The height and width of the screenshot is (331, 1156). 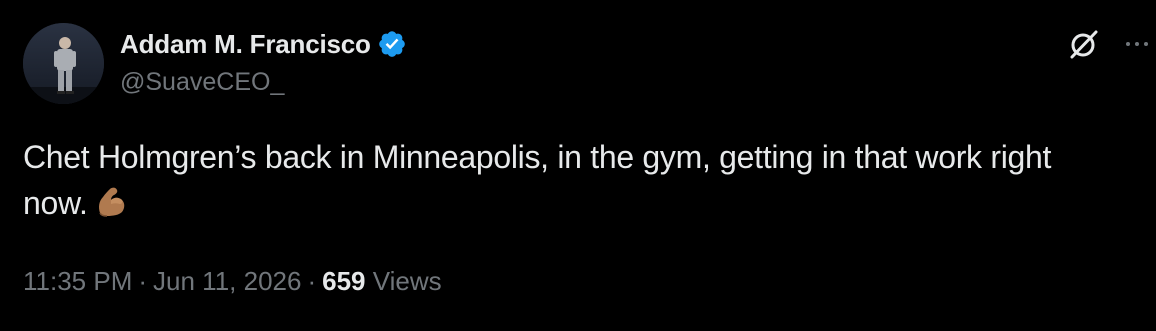 I want to click on author-info: Addam M. Francisco @SuaveCEO_, so click(x=263, y=61).